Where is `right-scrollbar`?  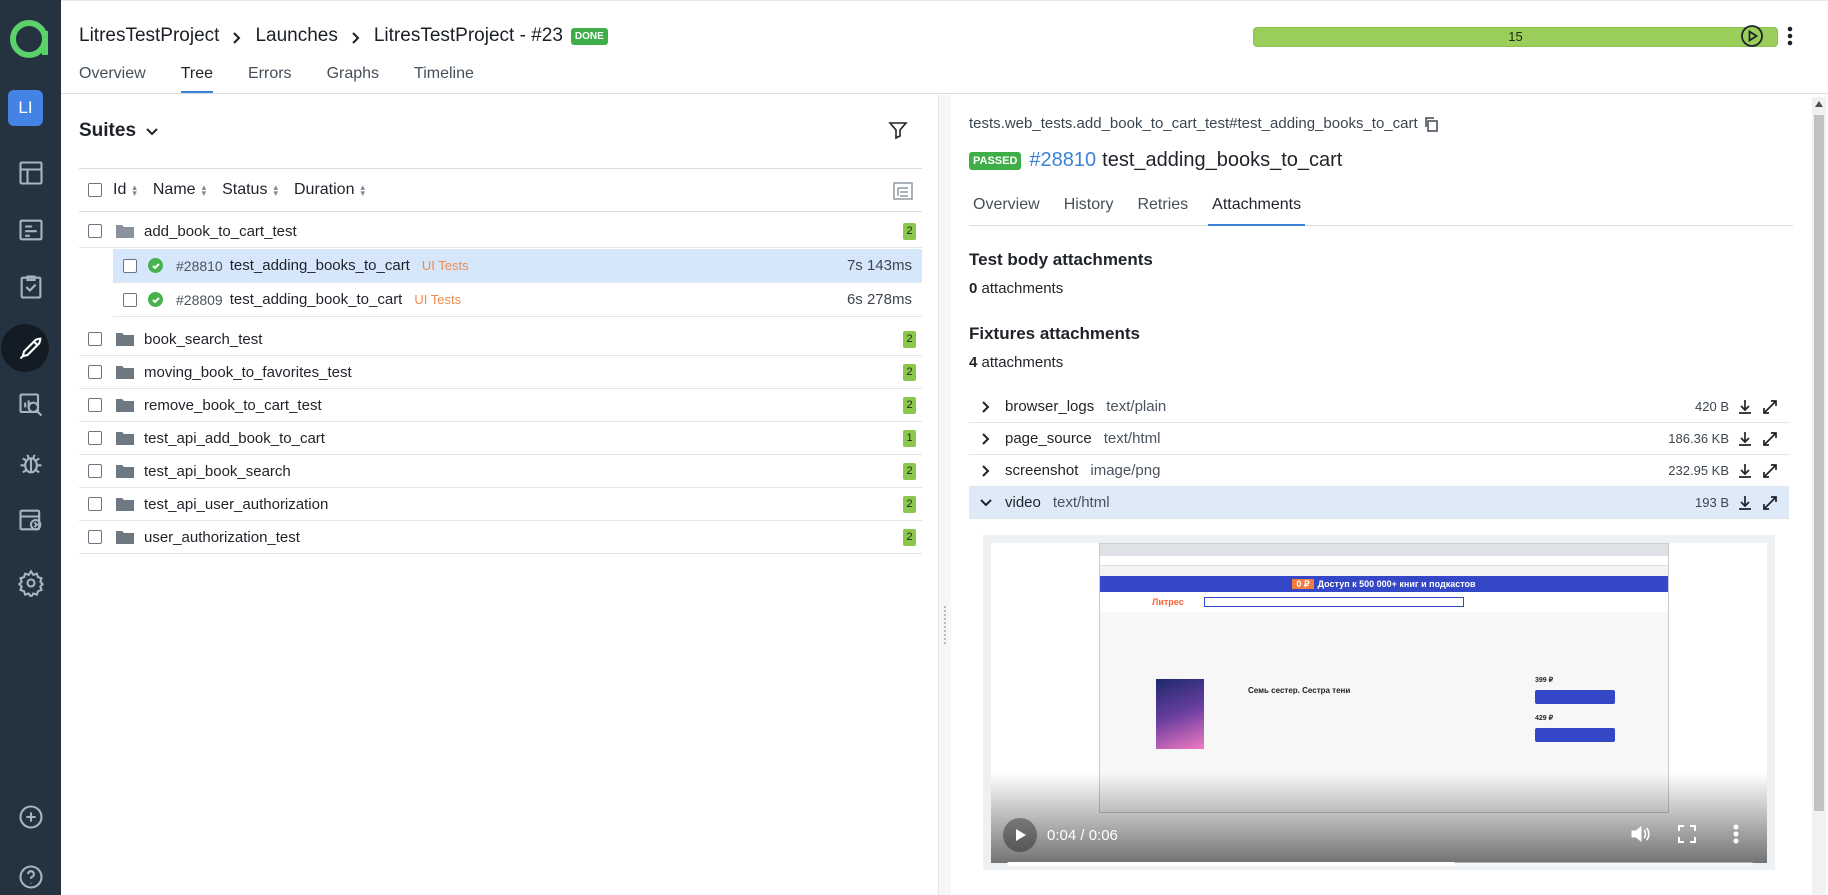 right-scrollbar is located at coordinates (1819, 496).